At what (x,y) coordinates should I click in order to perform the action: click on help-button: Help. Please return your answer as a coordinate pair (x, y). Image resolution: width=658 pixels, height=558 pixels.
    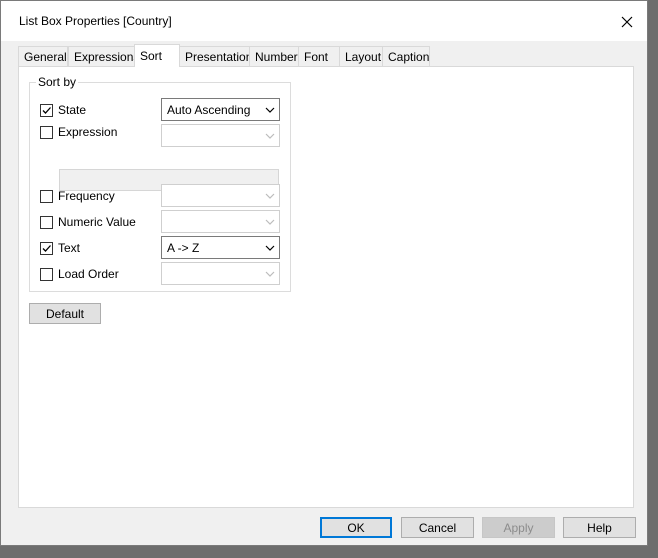
    Looking at the image, I should click on (599, 527).